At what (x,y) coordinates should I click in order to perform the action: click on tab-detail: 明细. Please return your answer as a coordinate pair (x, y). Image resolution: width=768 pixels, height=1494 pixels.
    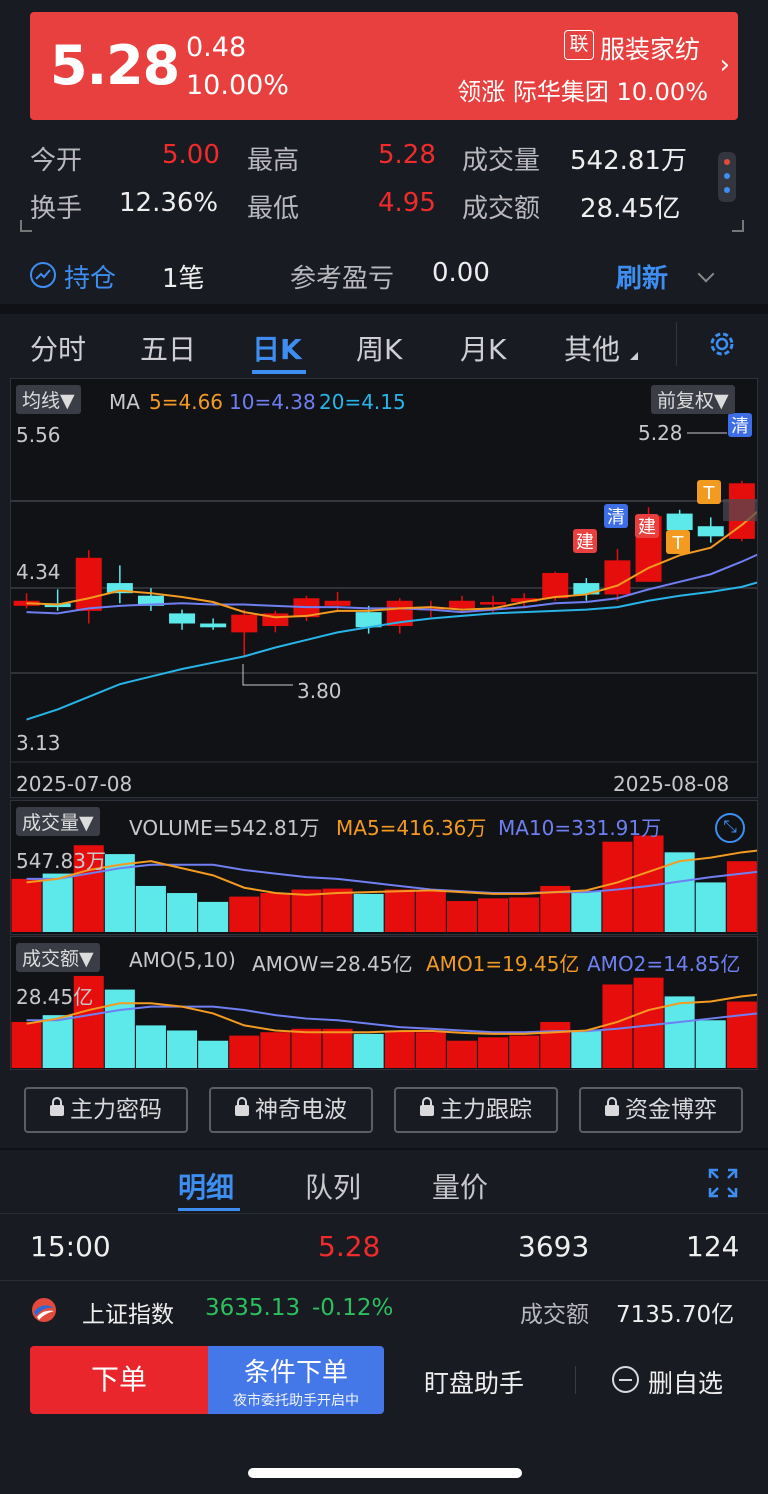
    Looking at the image, I should click on (206, 1186).